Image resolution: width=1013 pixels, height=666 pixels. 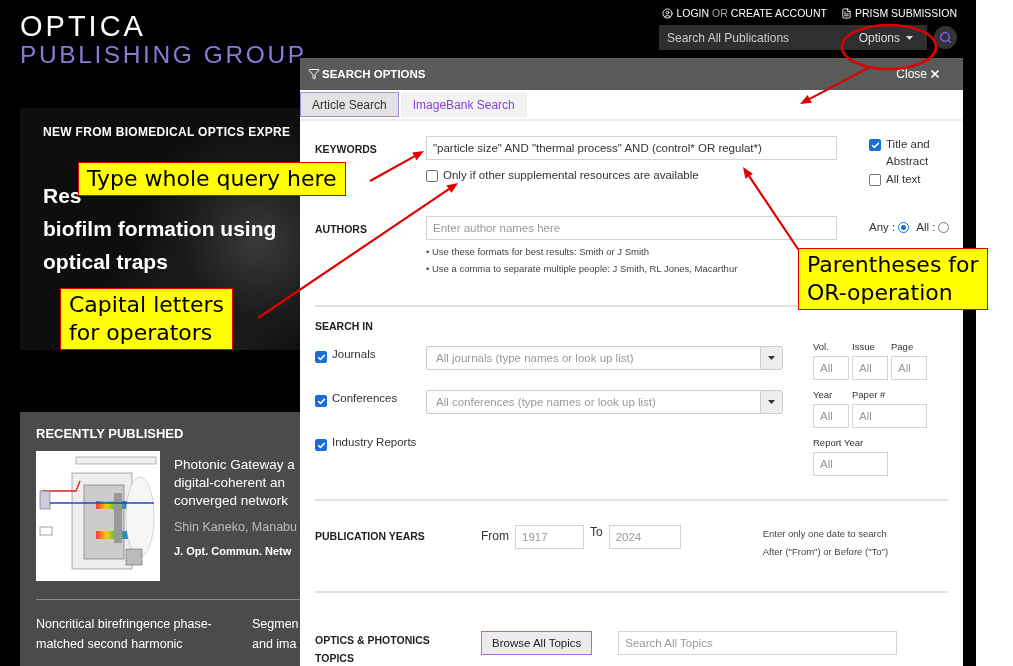 I want to click on article-title: and ima, so click(x=274, y=644).